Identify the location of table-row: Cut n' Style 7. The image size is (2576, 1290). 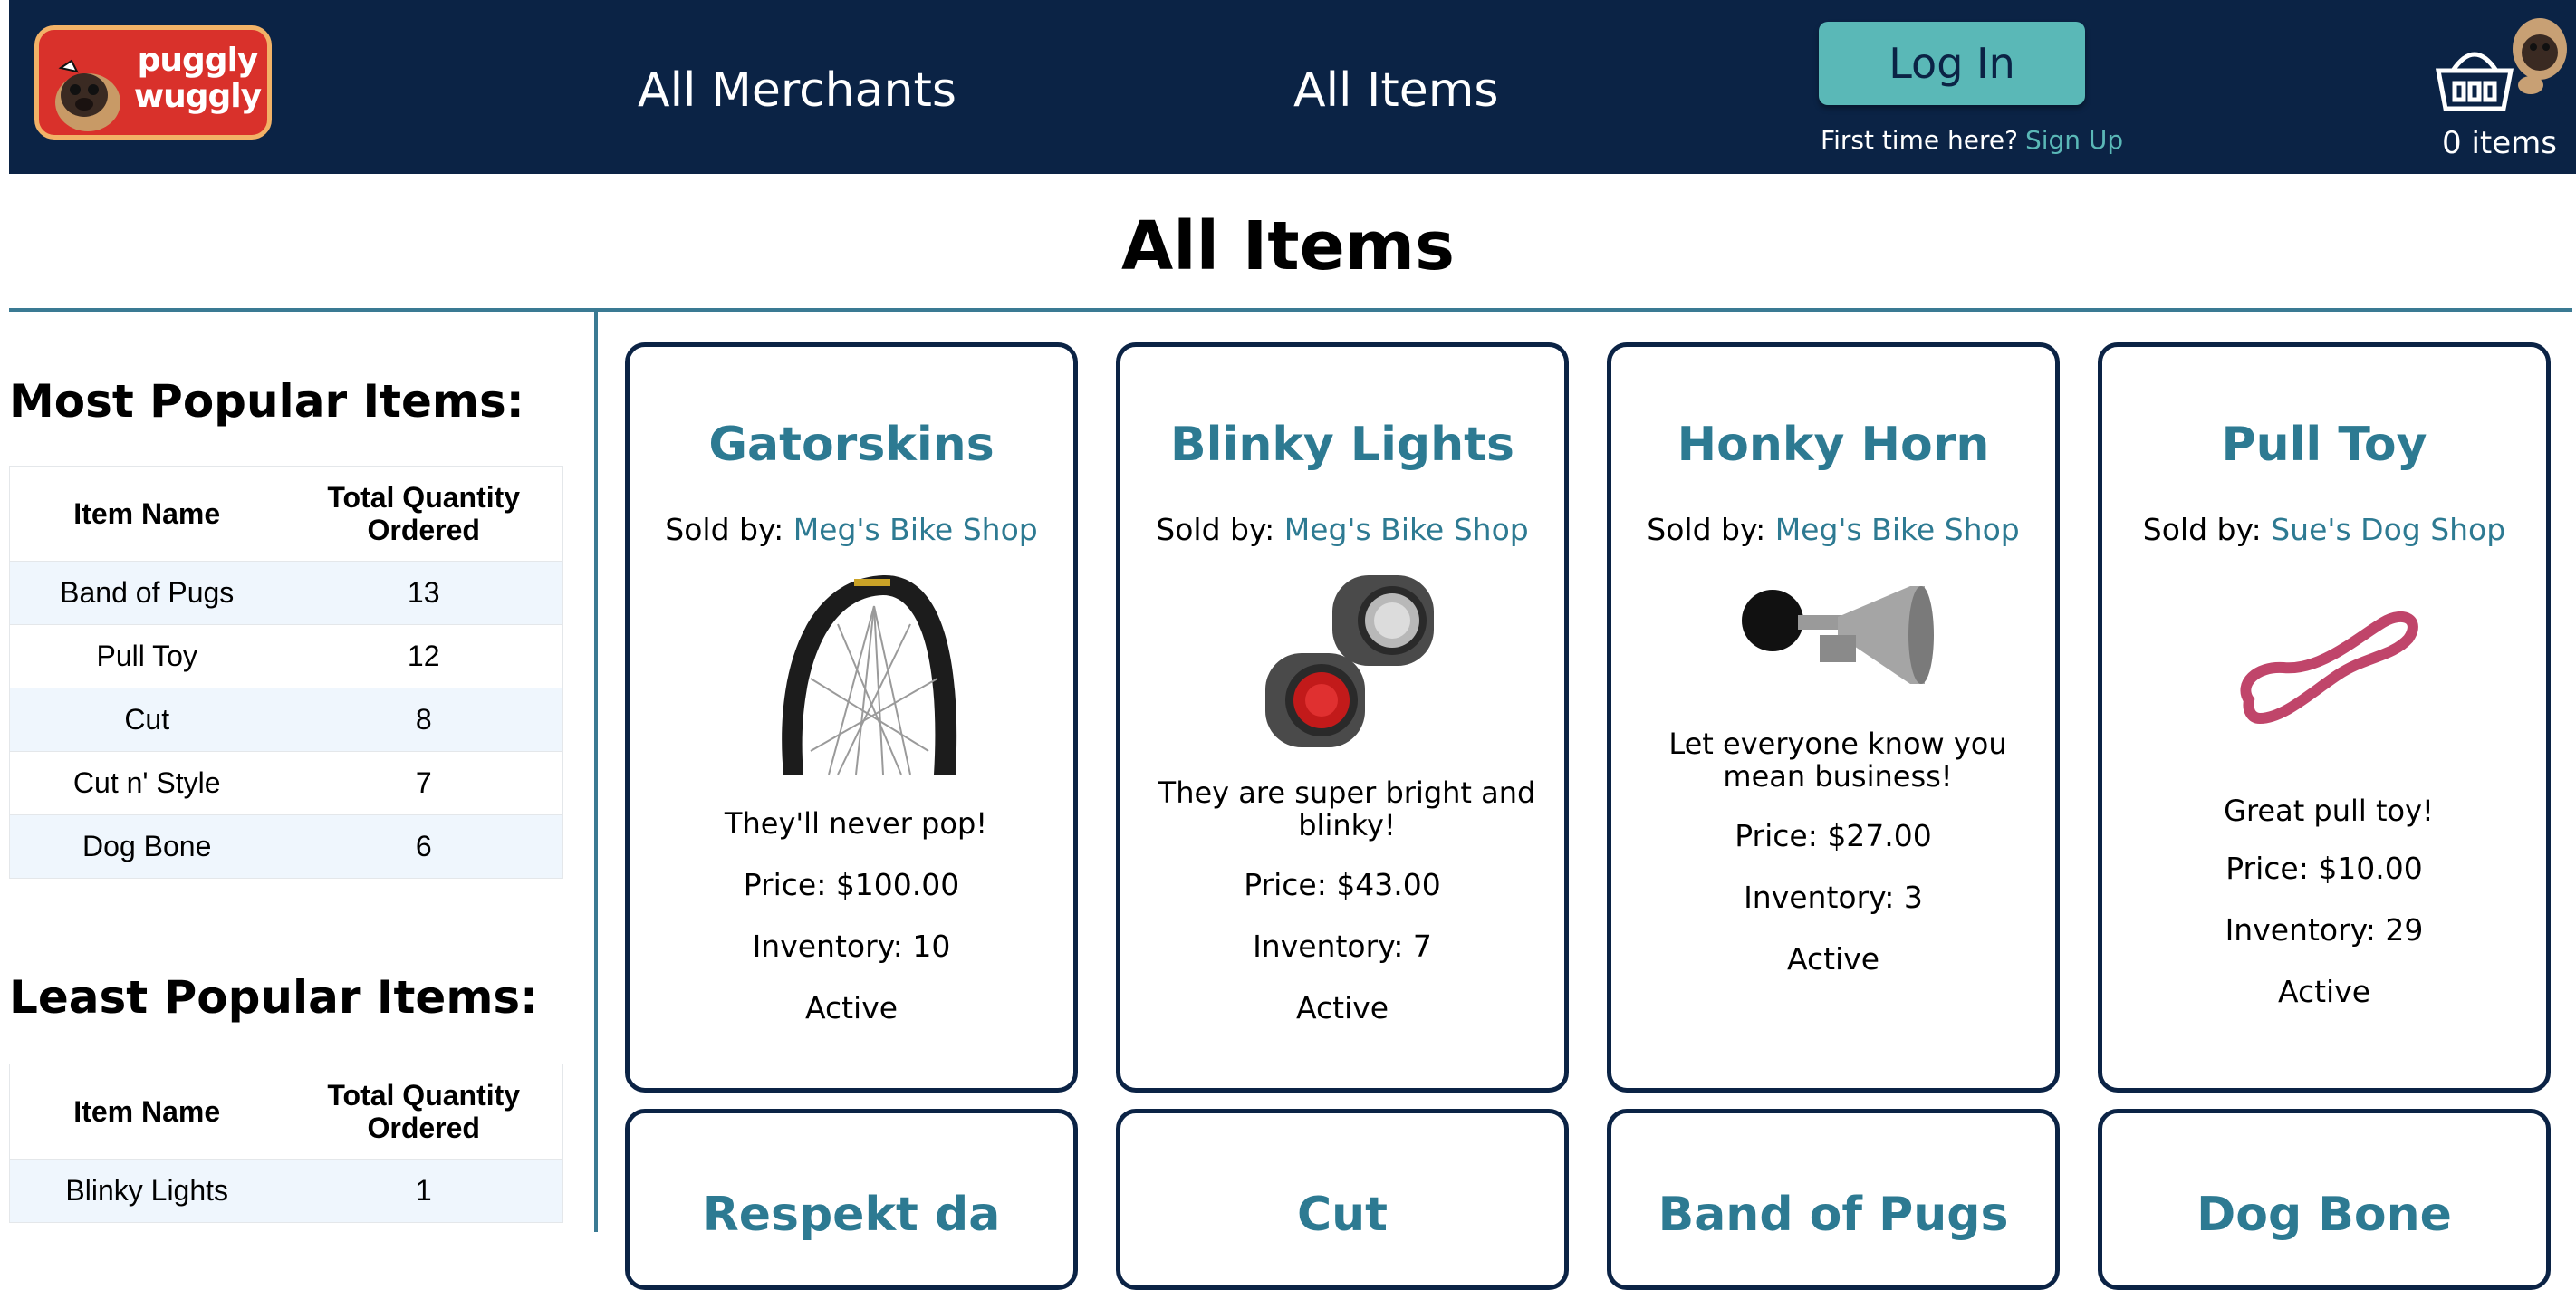
(285, 783).